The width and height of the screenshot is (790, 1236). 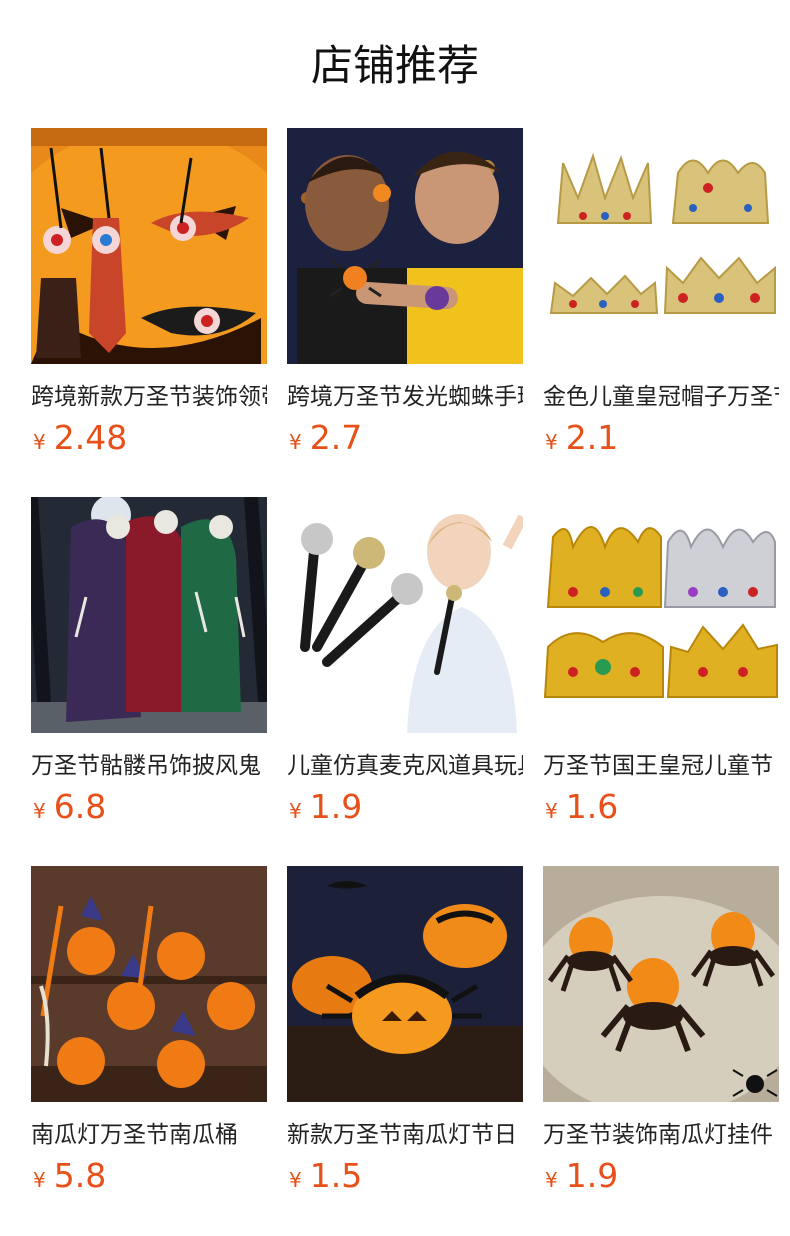 I want to click on product-image-king-crowns, so click(x=661, y=615).